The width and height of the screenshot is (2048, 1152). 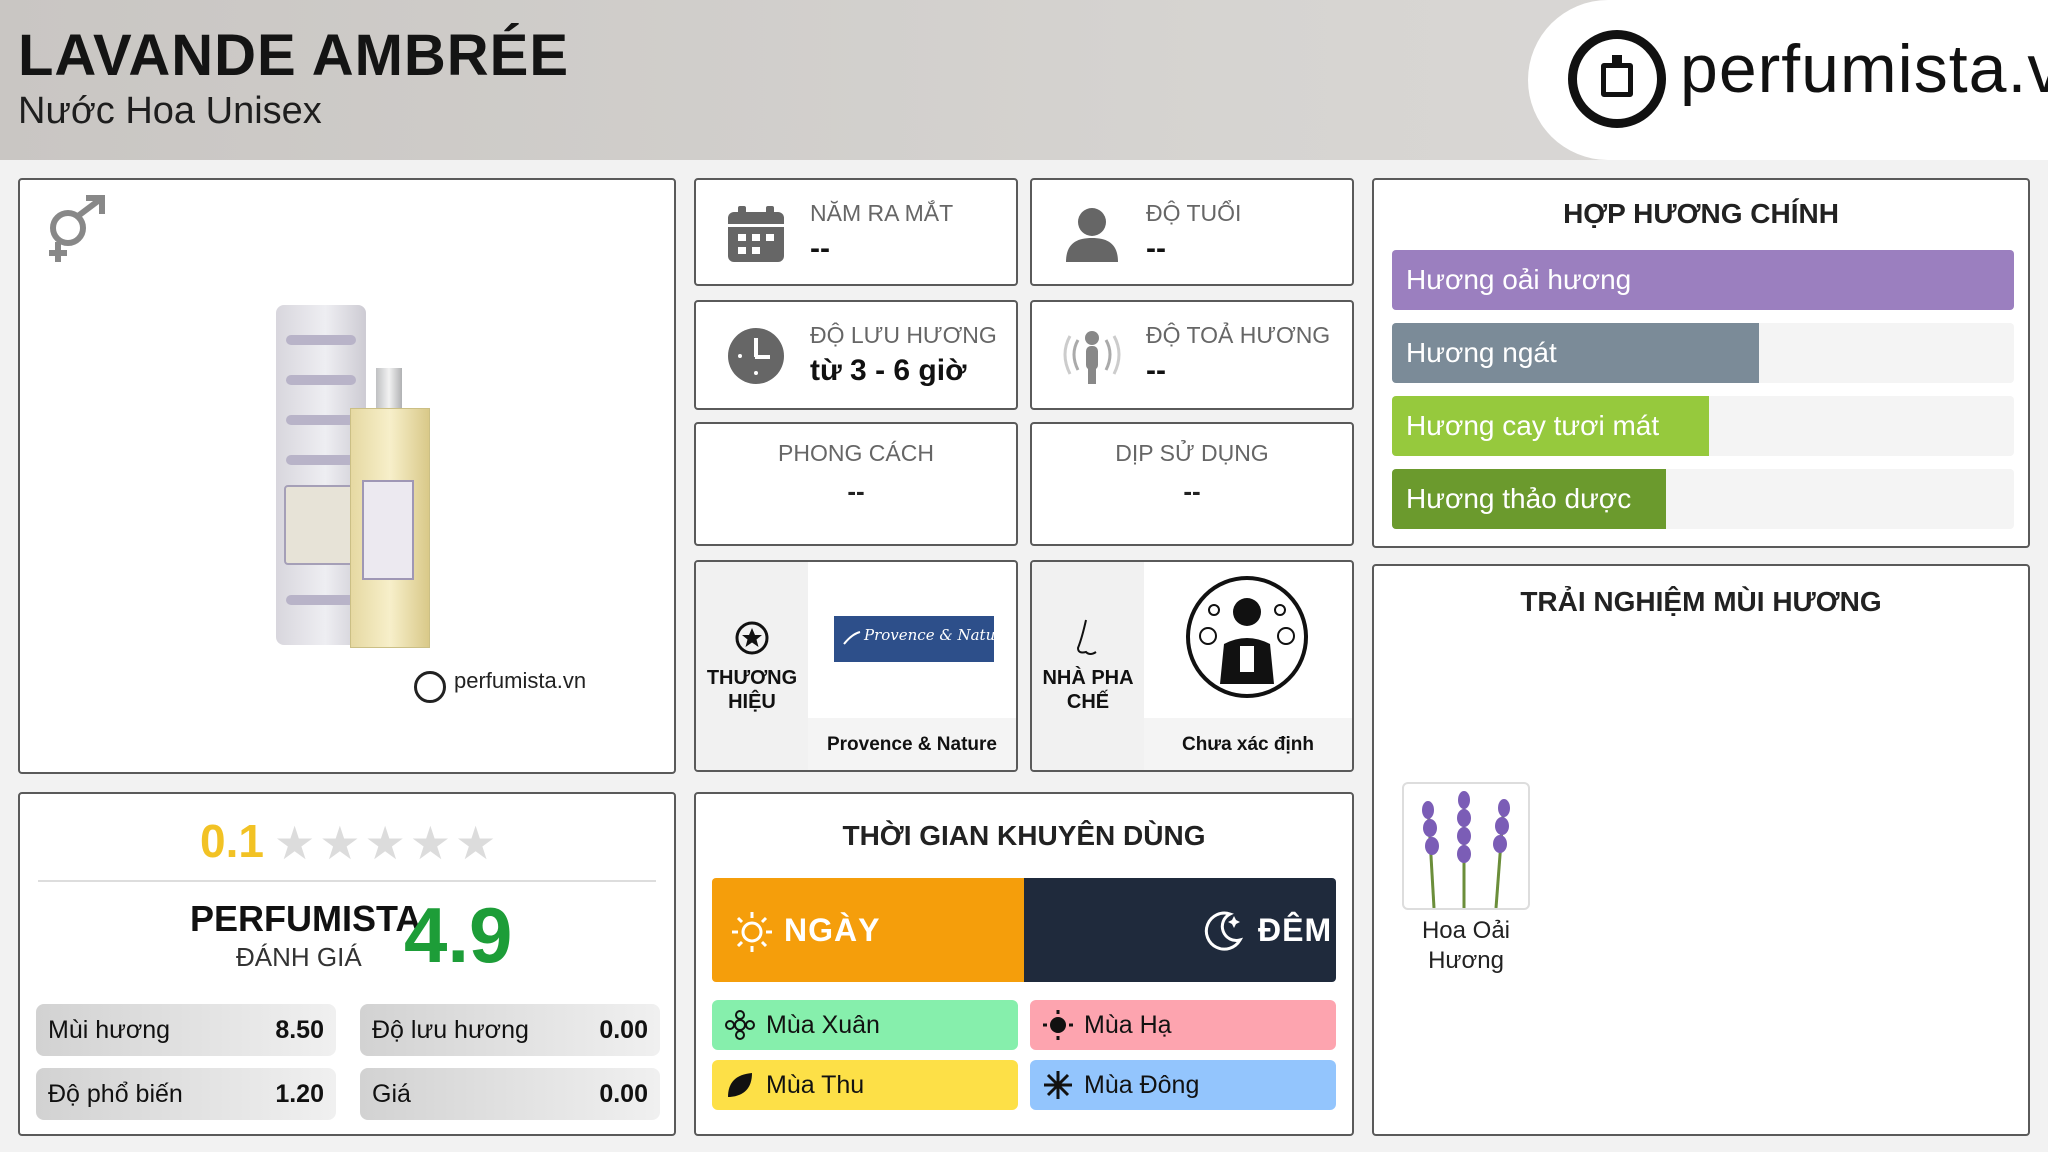 What do you see at coordinates (1224, 931) in the screenshot?
I see `moon-icon` at bounding box center [1224, 931].